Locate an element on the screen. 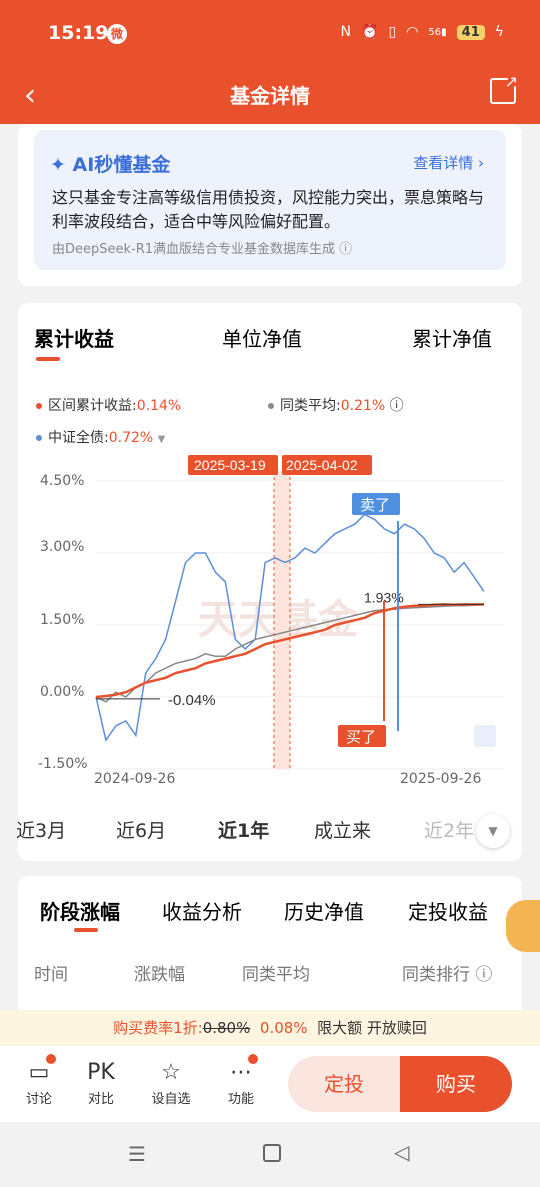 The height and width of the screenshot is (1187, 540). weibo-icon: 微 is located at coordinates (117, 34).